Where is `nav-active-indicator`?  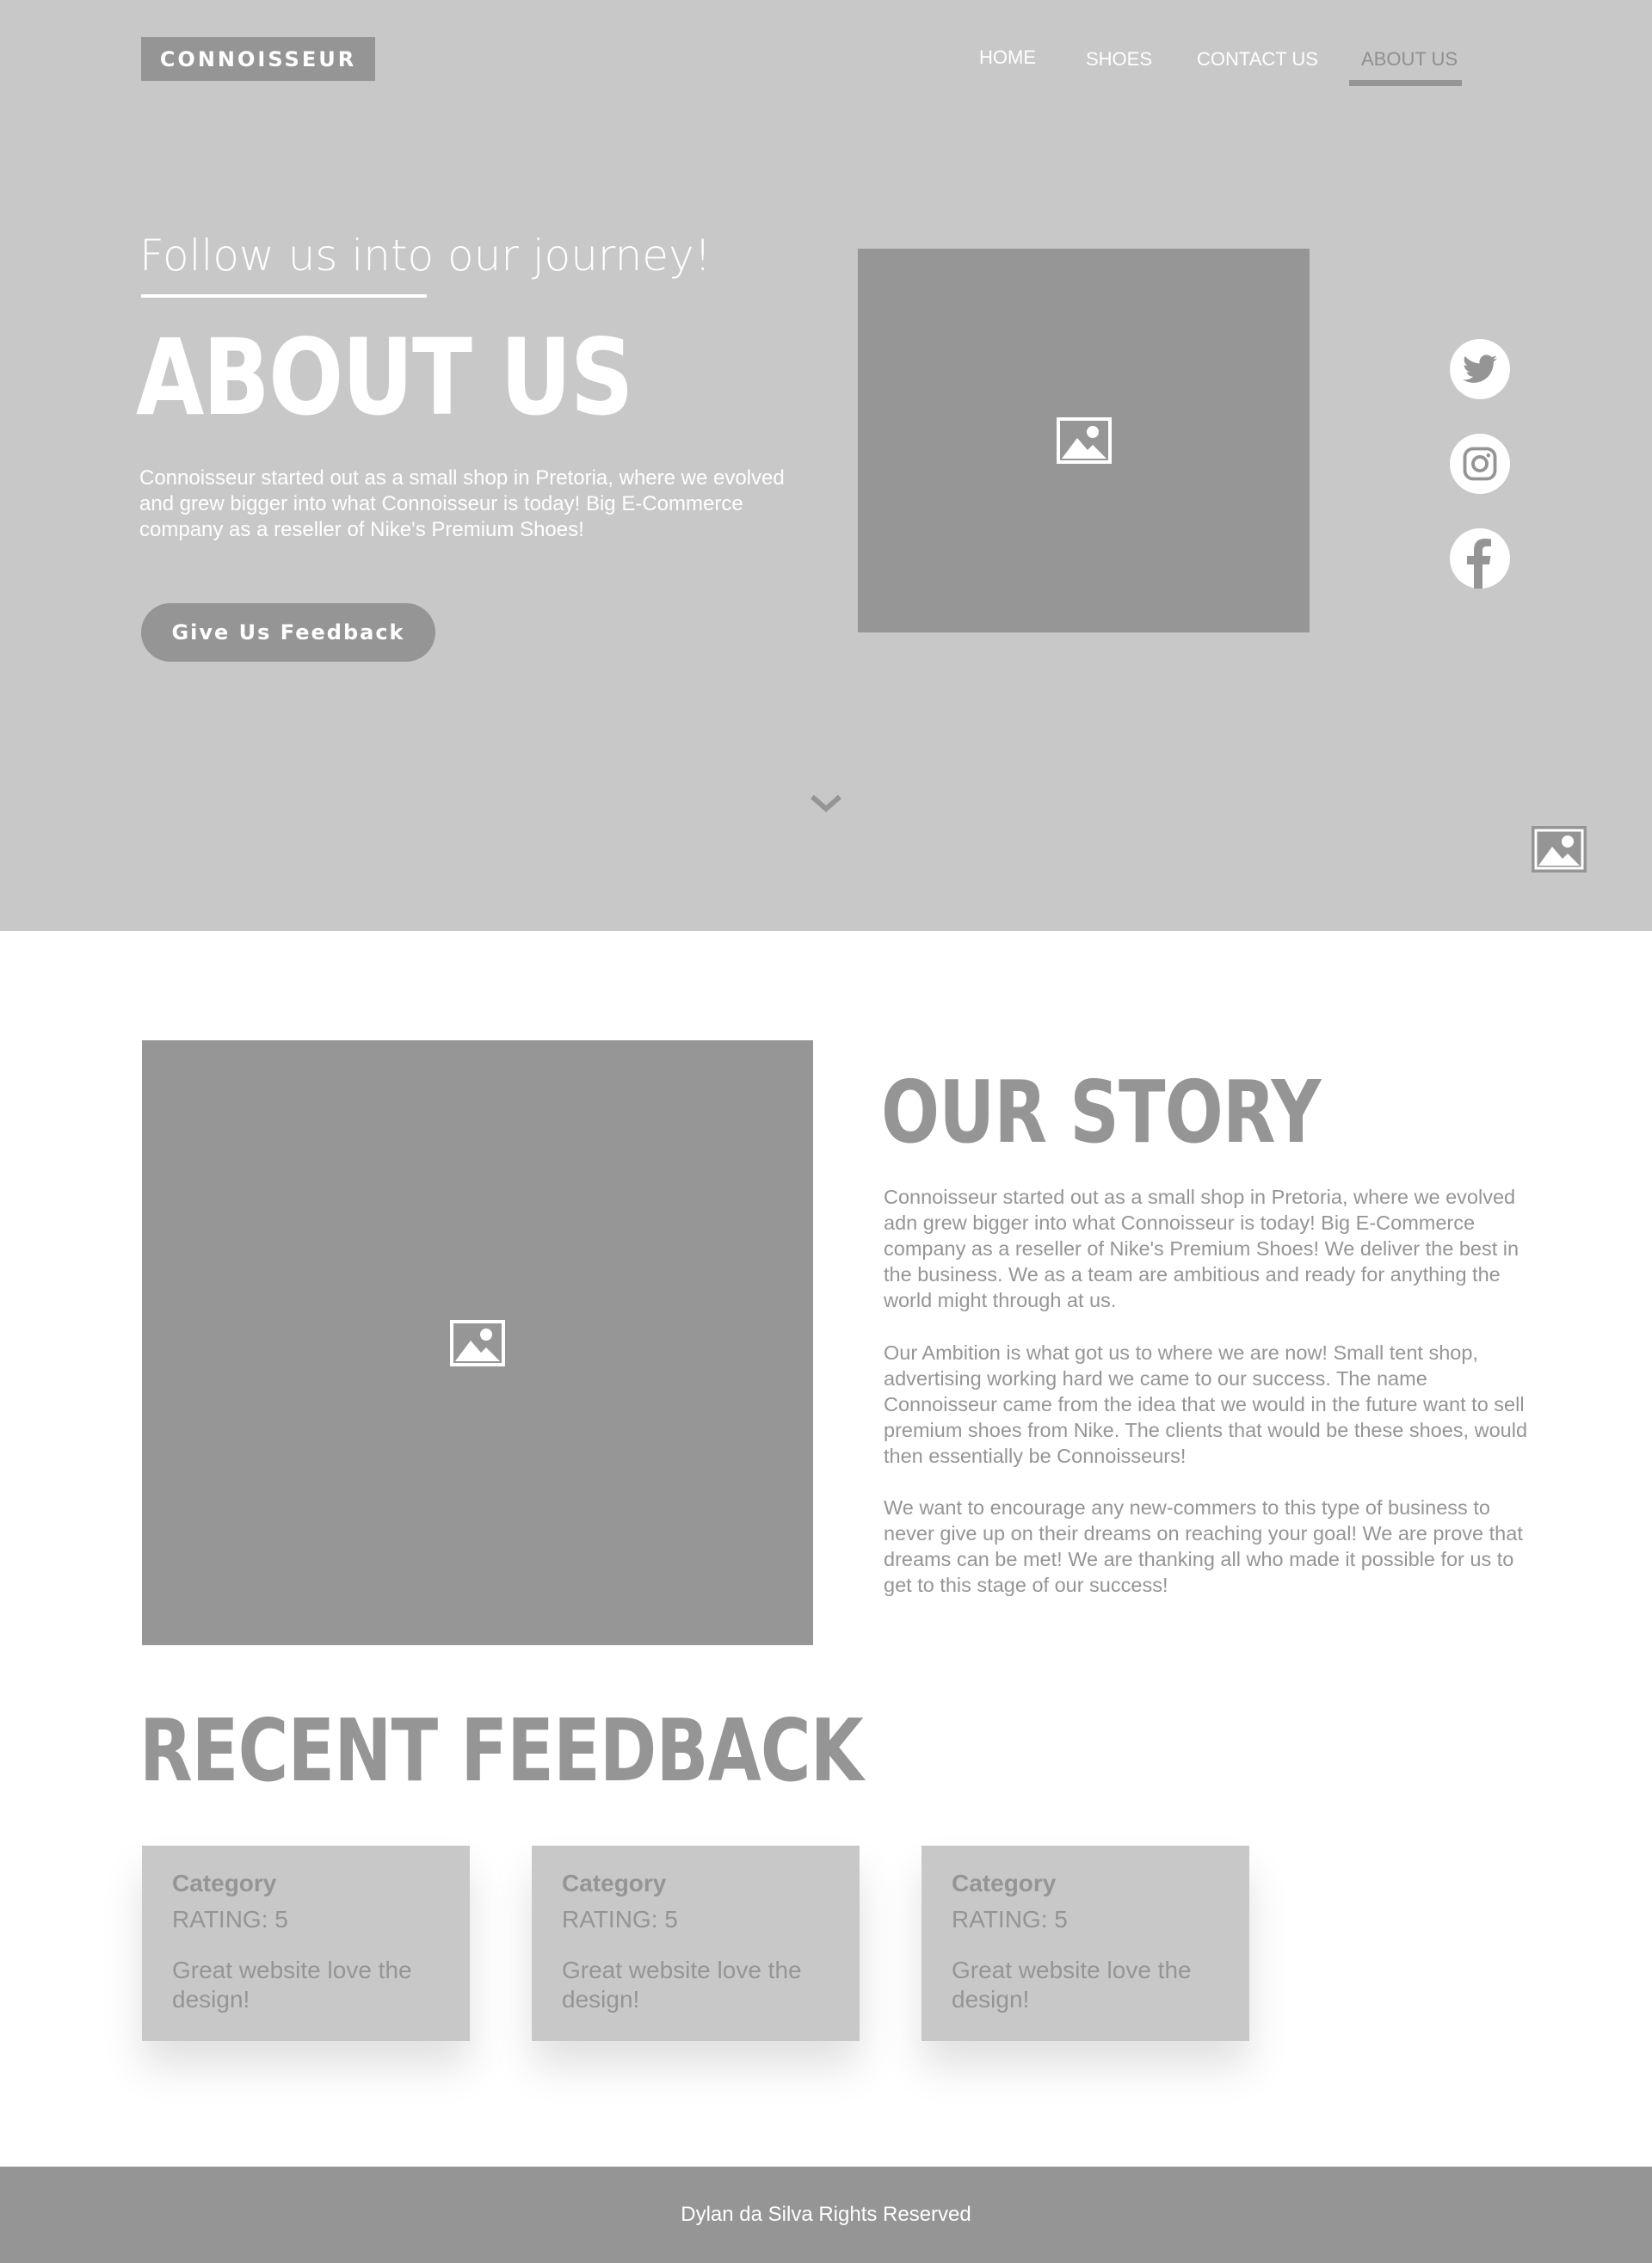
nav-active-indicator is located at coordinates (1405, 83).